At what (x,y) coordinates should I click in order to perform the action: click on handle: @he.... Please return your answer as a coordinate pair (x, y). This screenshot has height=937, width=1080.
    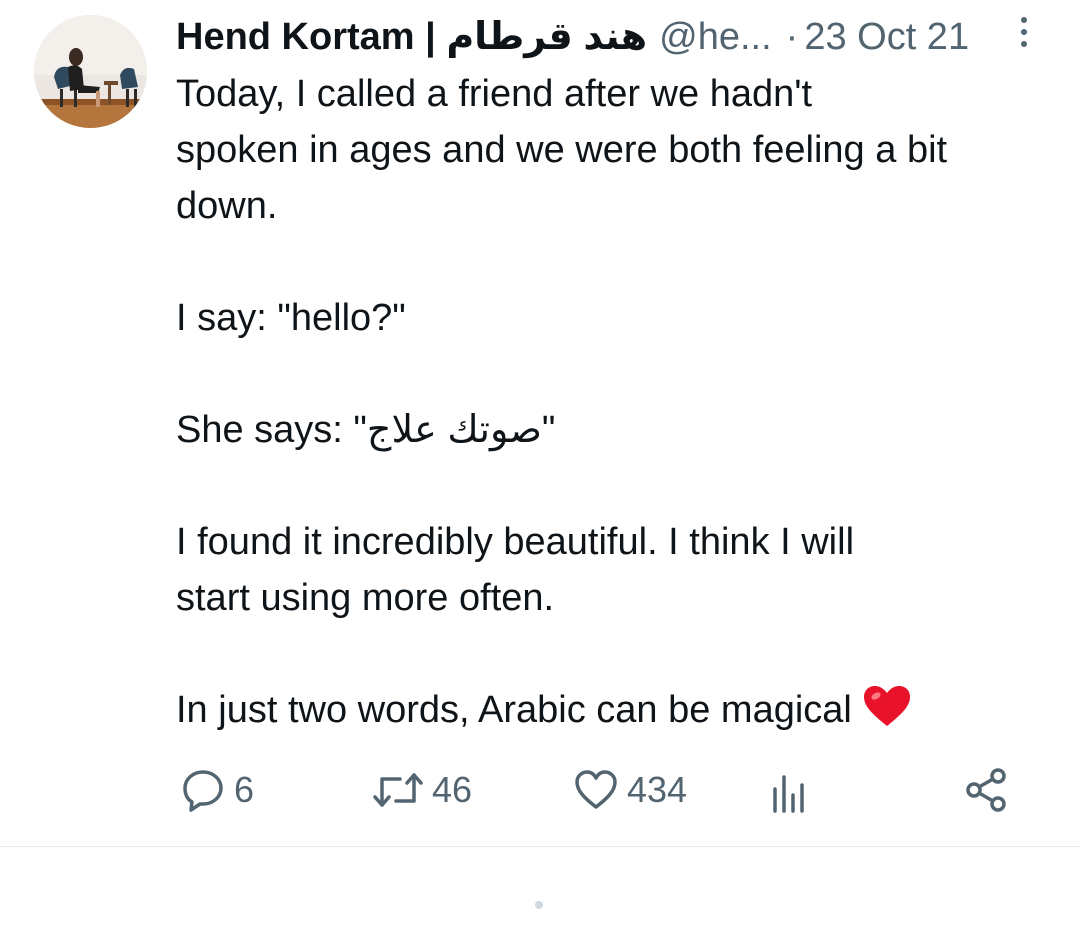
    Looking at the image, I should click on (715, 37).